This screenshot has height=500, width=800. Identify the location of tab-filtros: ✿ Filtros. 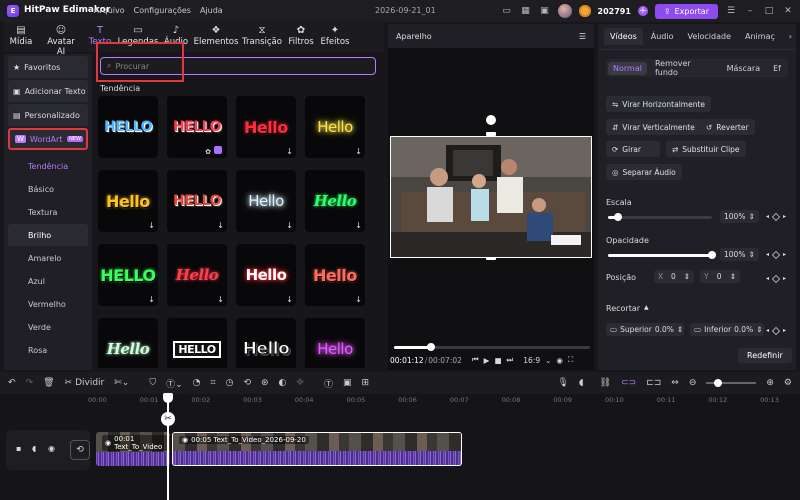
(301, 37).